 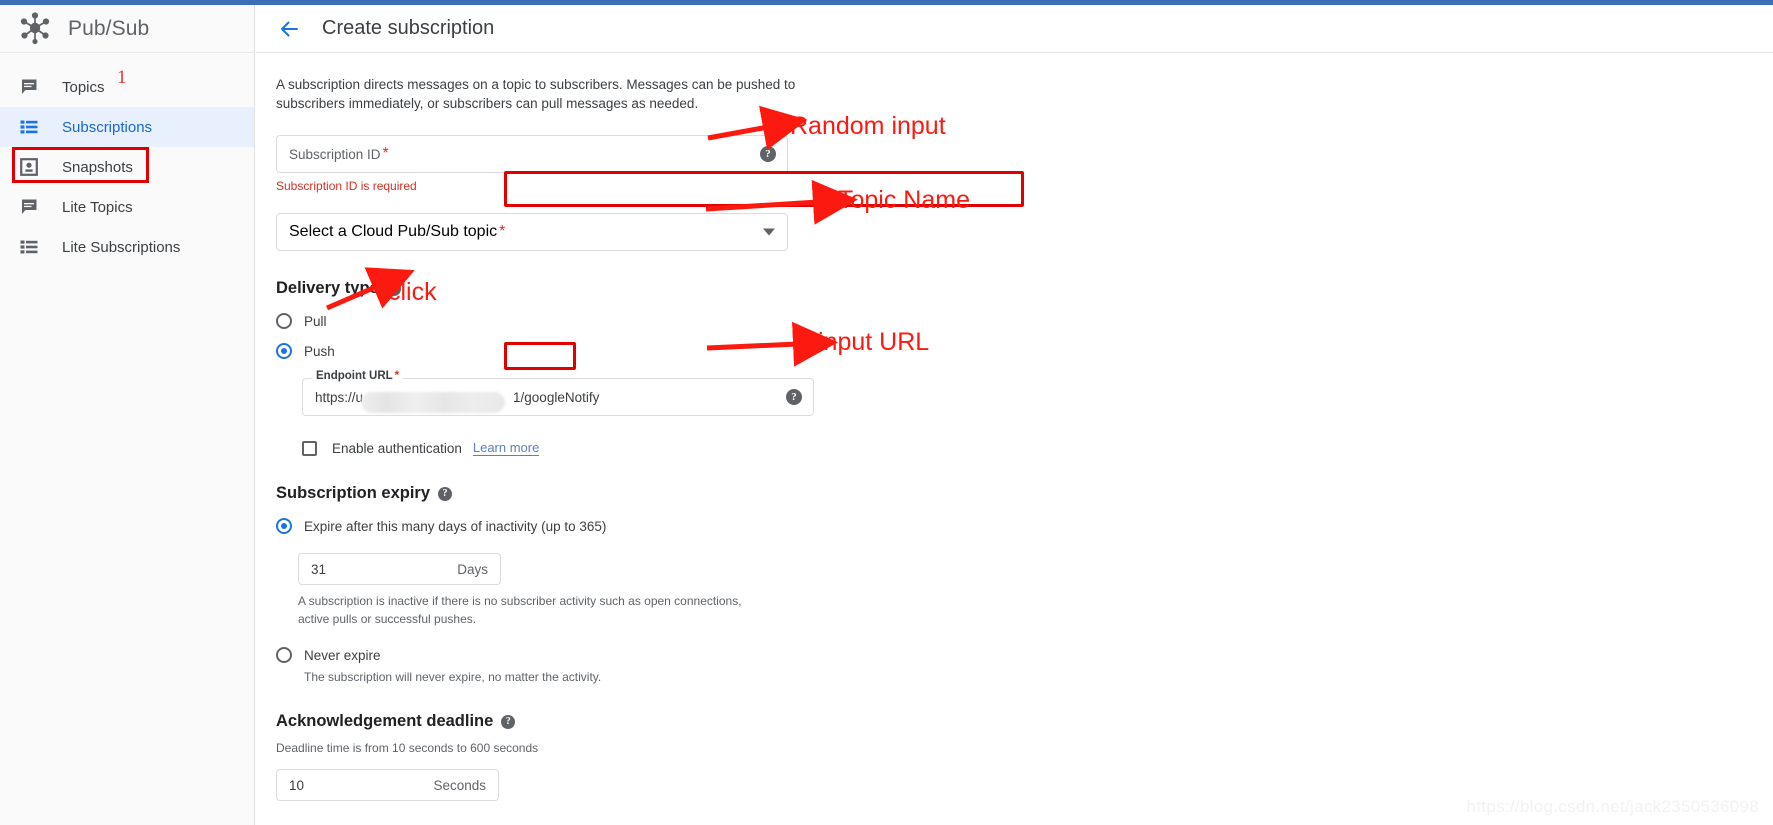 What do you see at coordinates (1014, 29) in the screenshot?
I see `page-header: Create subscription` at bounding box center [1014, 29].